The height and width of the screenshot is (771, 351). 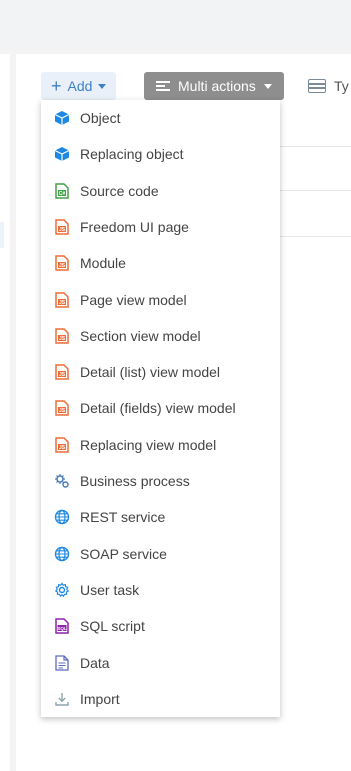 I want to click on document-icon, so click(x=62, y=663).